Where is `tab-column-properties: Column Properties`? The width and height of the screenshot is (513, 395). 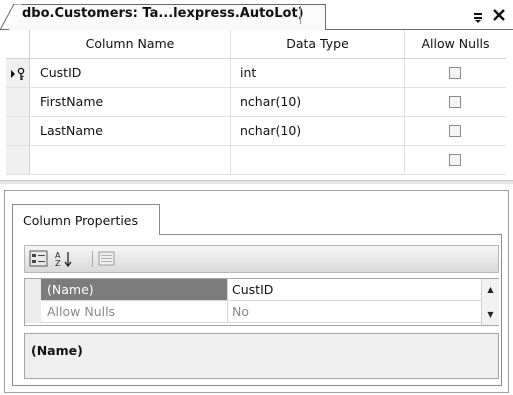 tab-column-properties: Column Properties is located at coordinates (86, 219).